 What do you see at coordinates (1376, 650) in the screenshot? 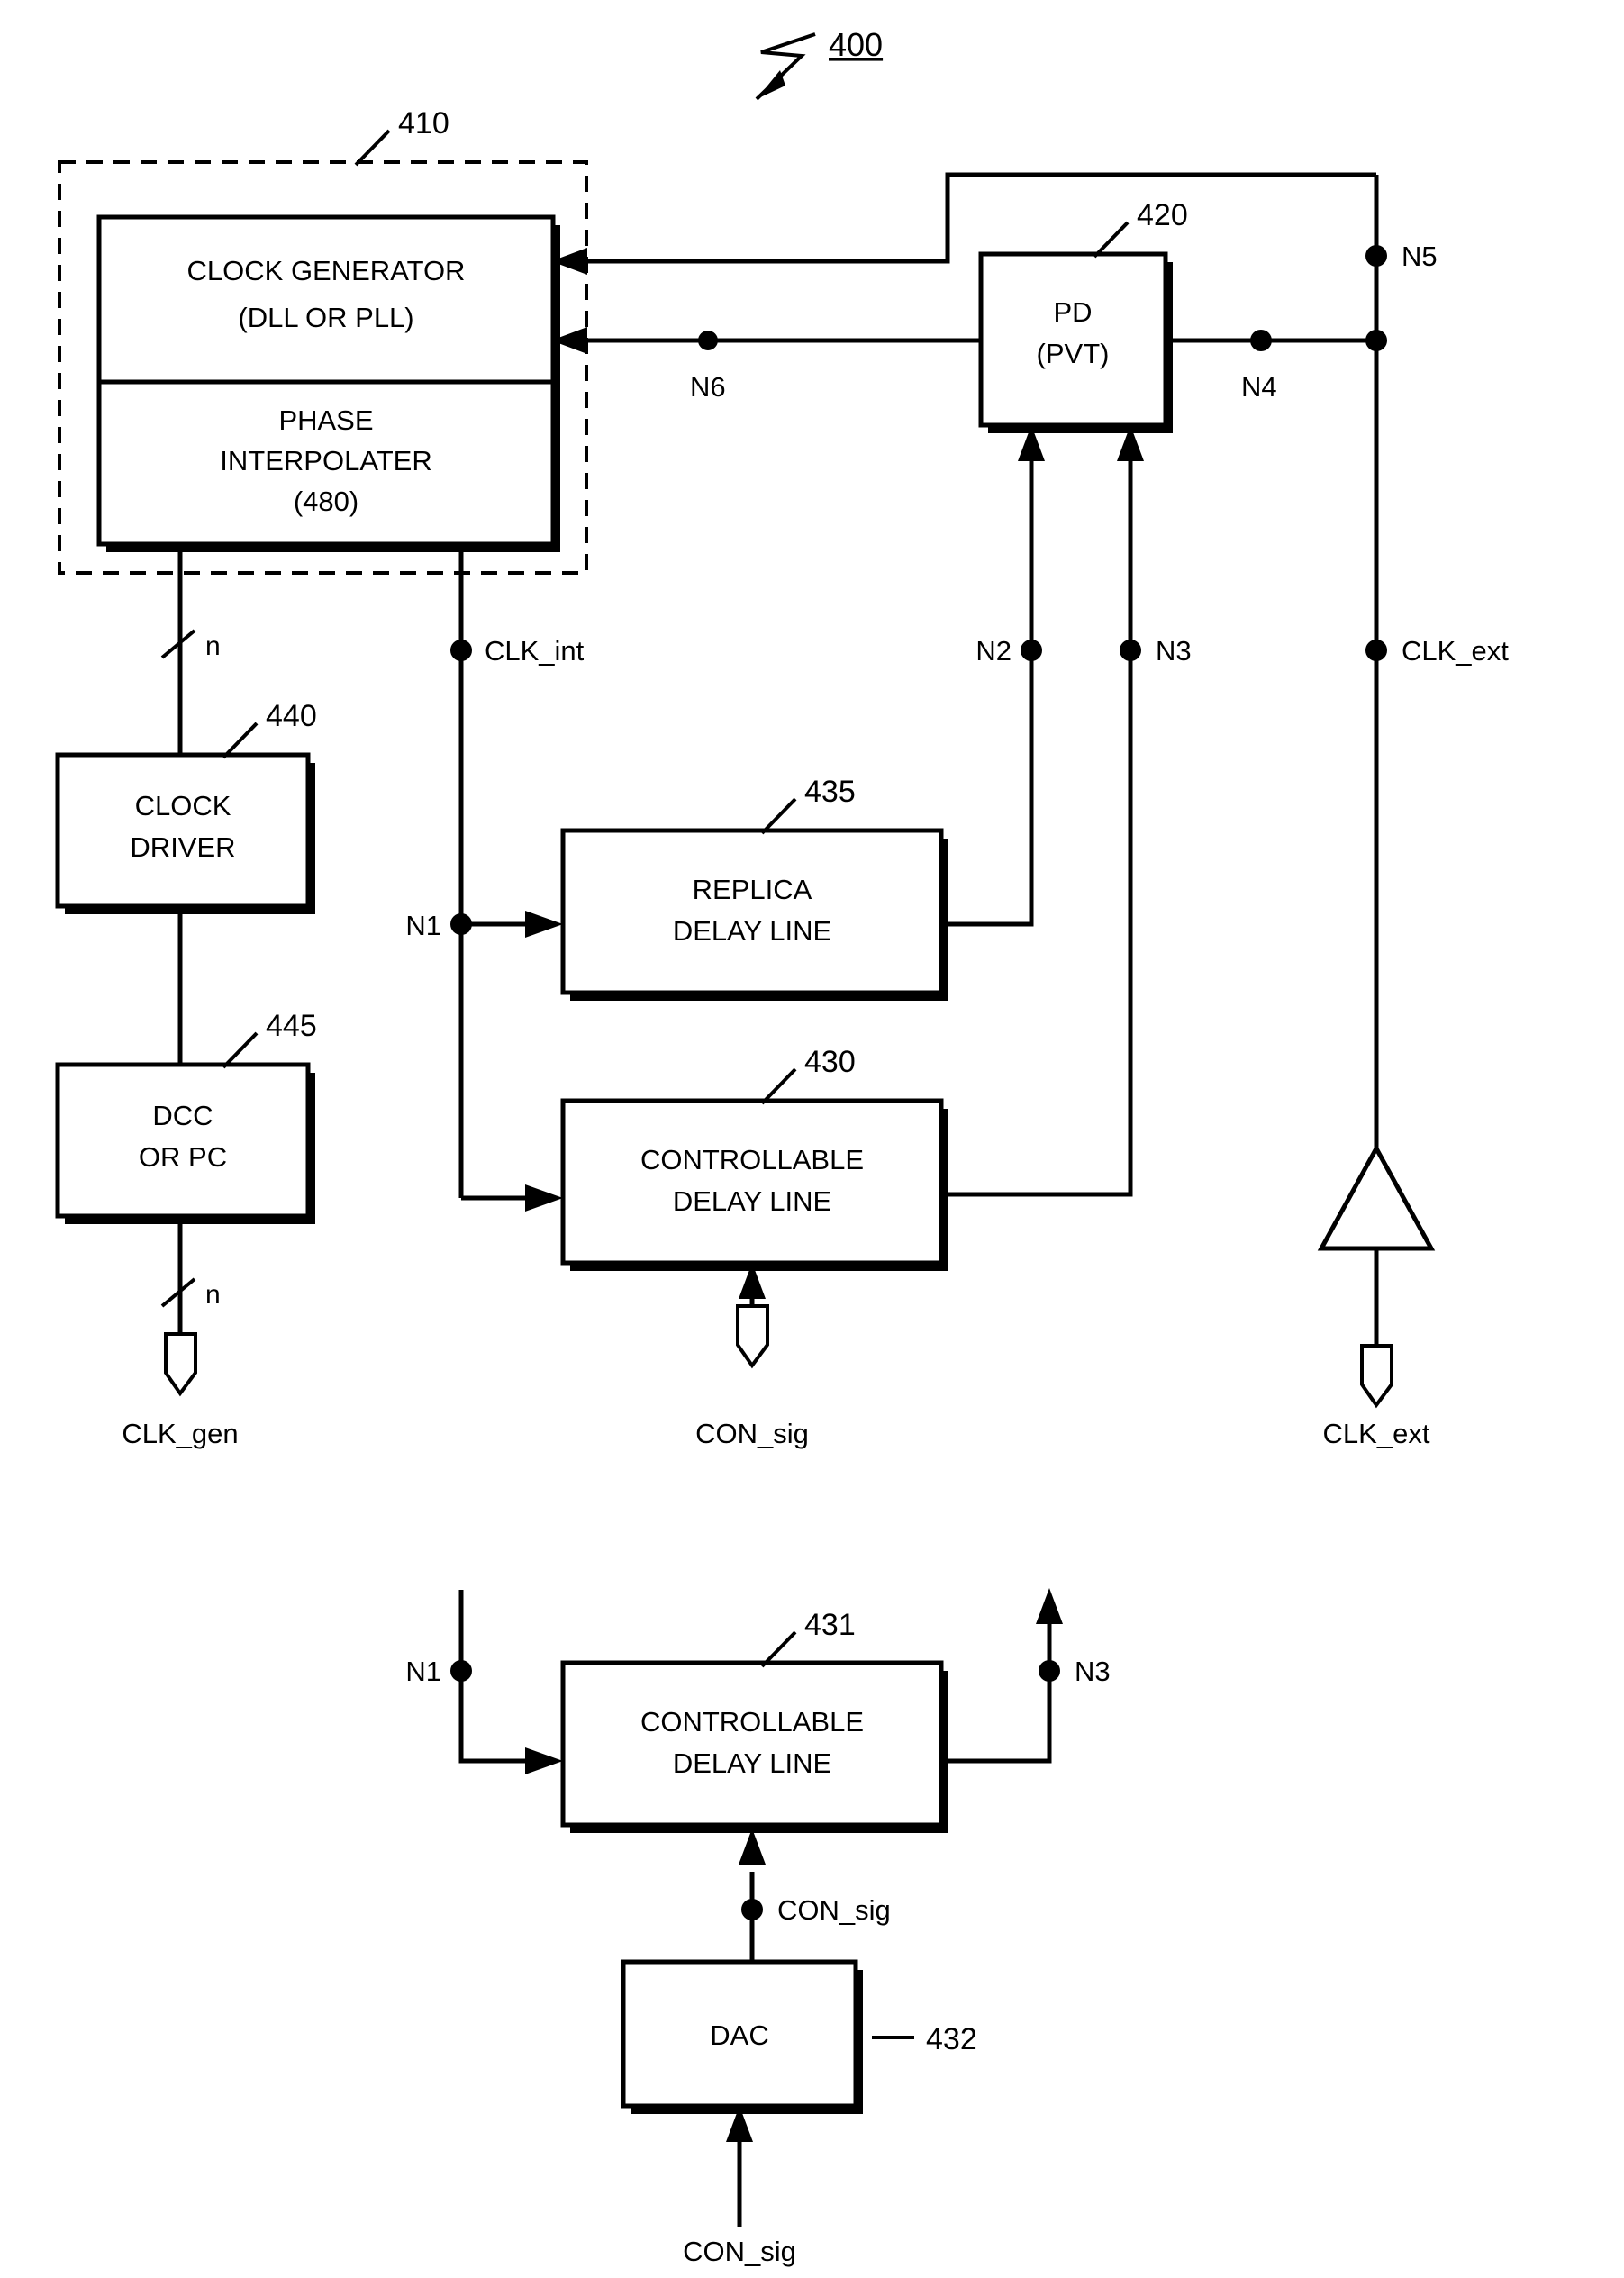
I see `clk-ext-junction-dot` at bounding box center [1376, 650].